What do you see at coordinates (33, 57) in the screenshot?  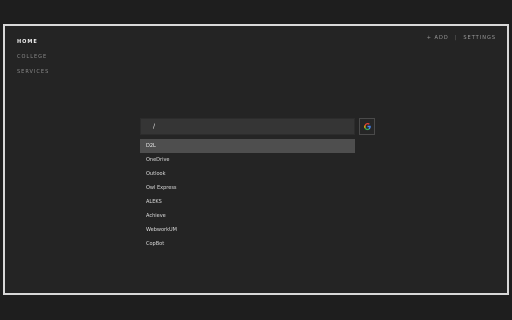 I see `nav-item-college: COLLEGE` at bounding box center [33, 57].